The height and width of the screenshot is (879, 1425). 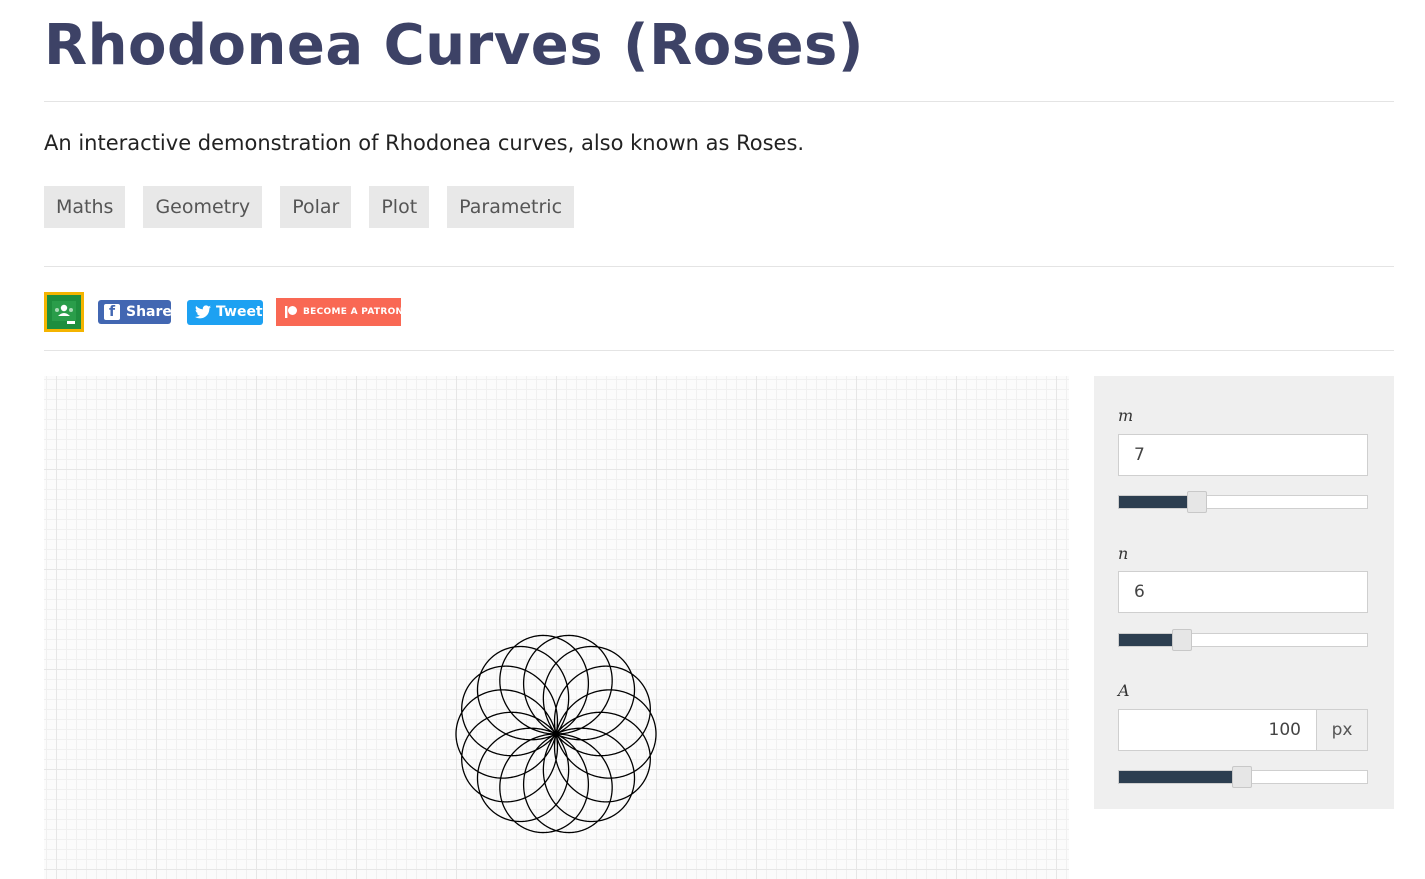 I want to click on n-input, so click(x=1243, y=592).